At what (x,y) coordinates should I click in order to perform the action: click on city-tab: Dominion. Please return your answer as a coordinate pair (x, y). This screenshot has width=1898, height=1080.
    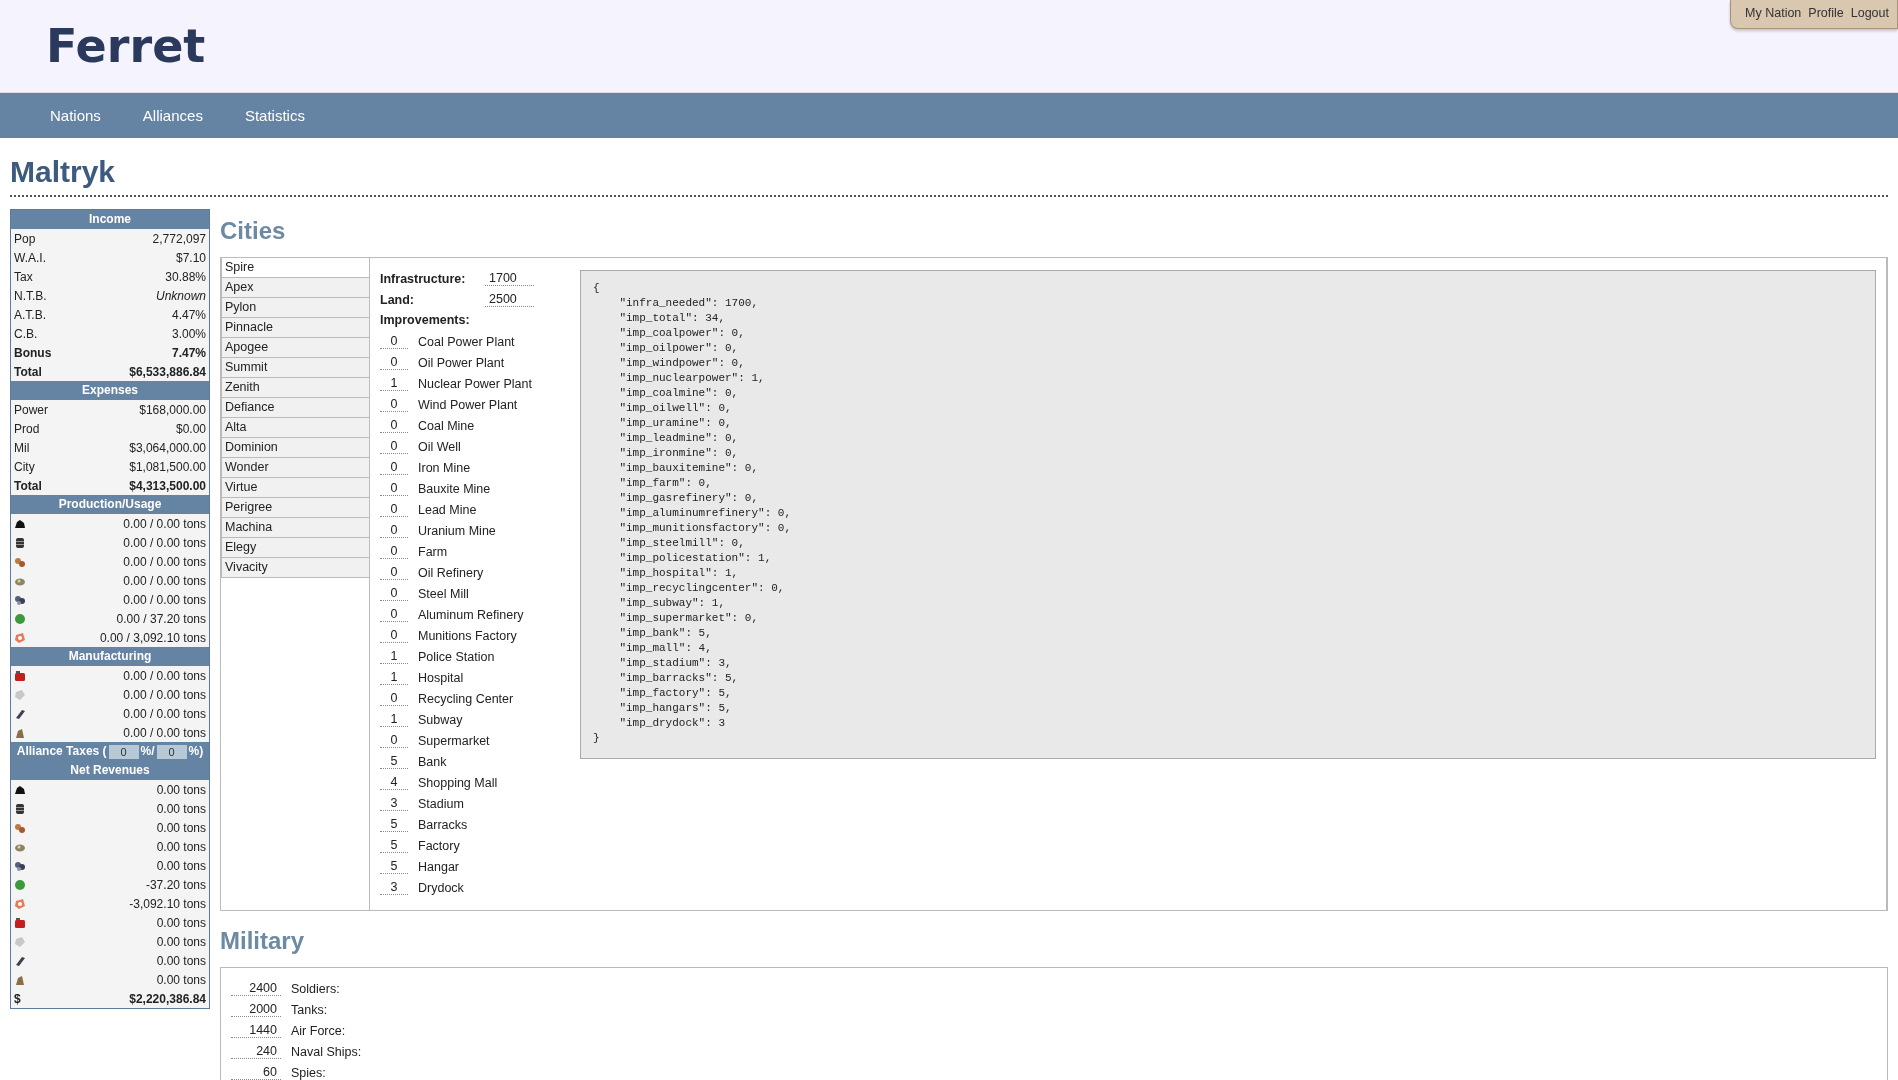
    Looking at the image, I should click on (295, 448).